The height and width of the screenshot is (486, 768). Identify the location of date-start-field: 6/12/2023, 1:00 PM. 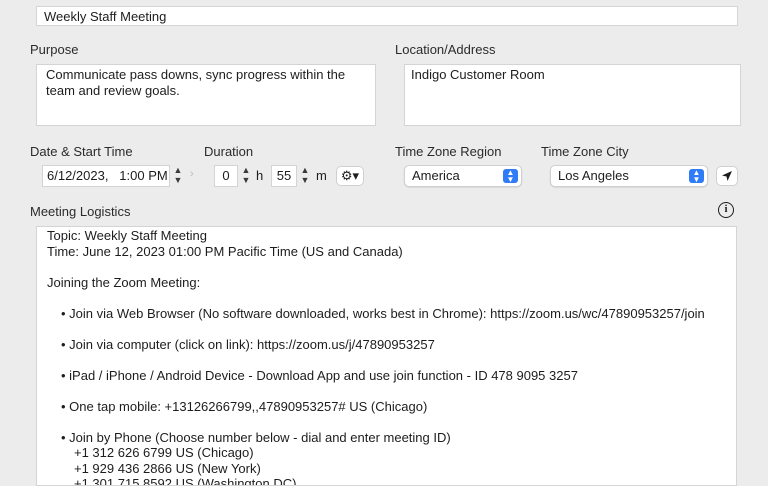
(106, 176).